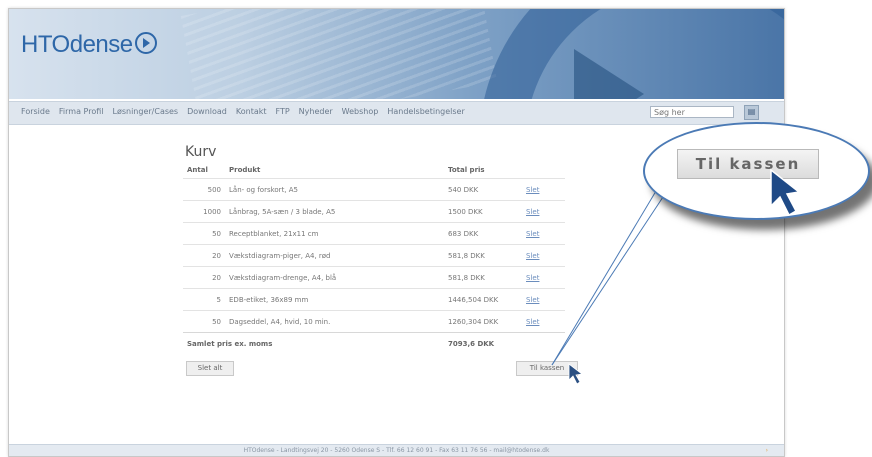  I want to click on zoom-cursor-layer, so click(785, 192).